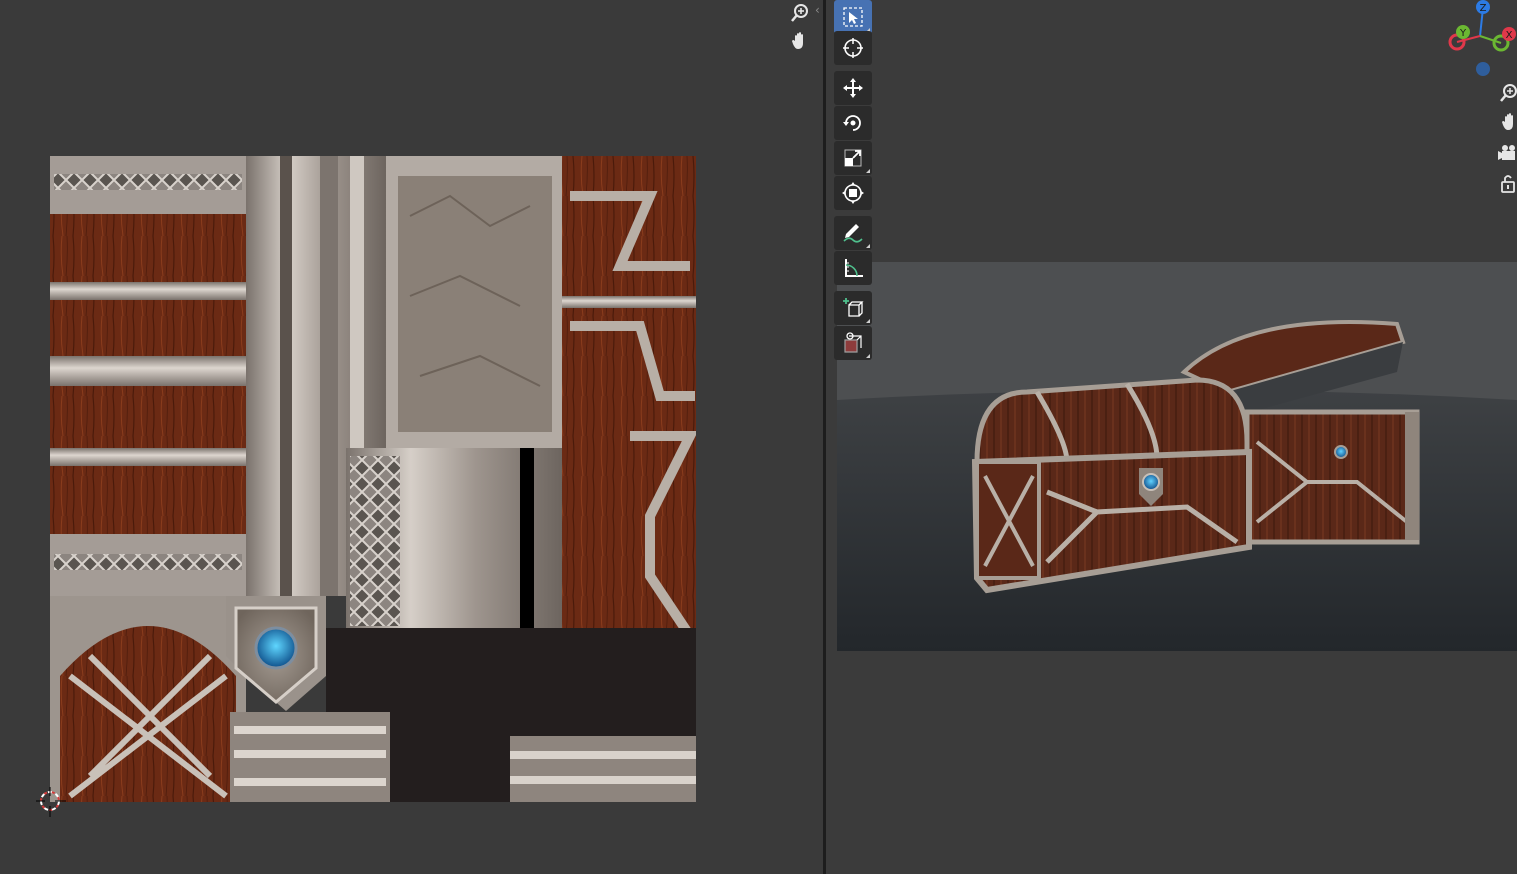 The image size is (1517, 874). I want to click on measure-icon, so click(854, 268).